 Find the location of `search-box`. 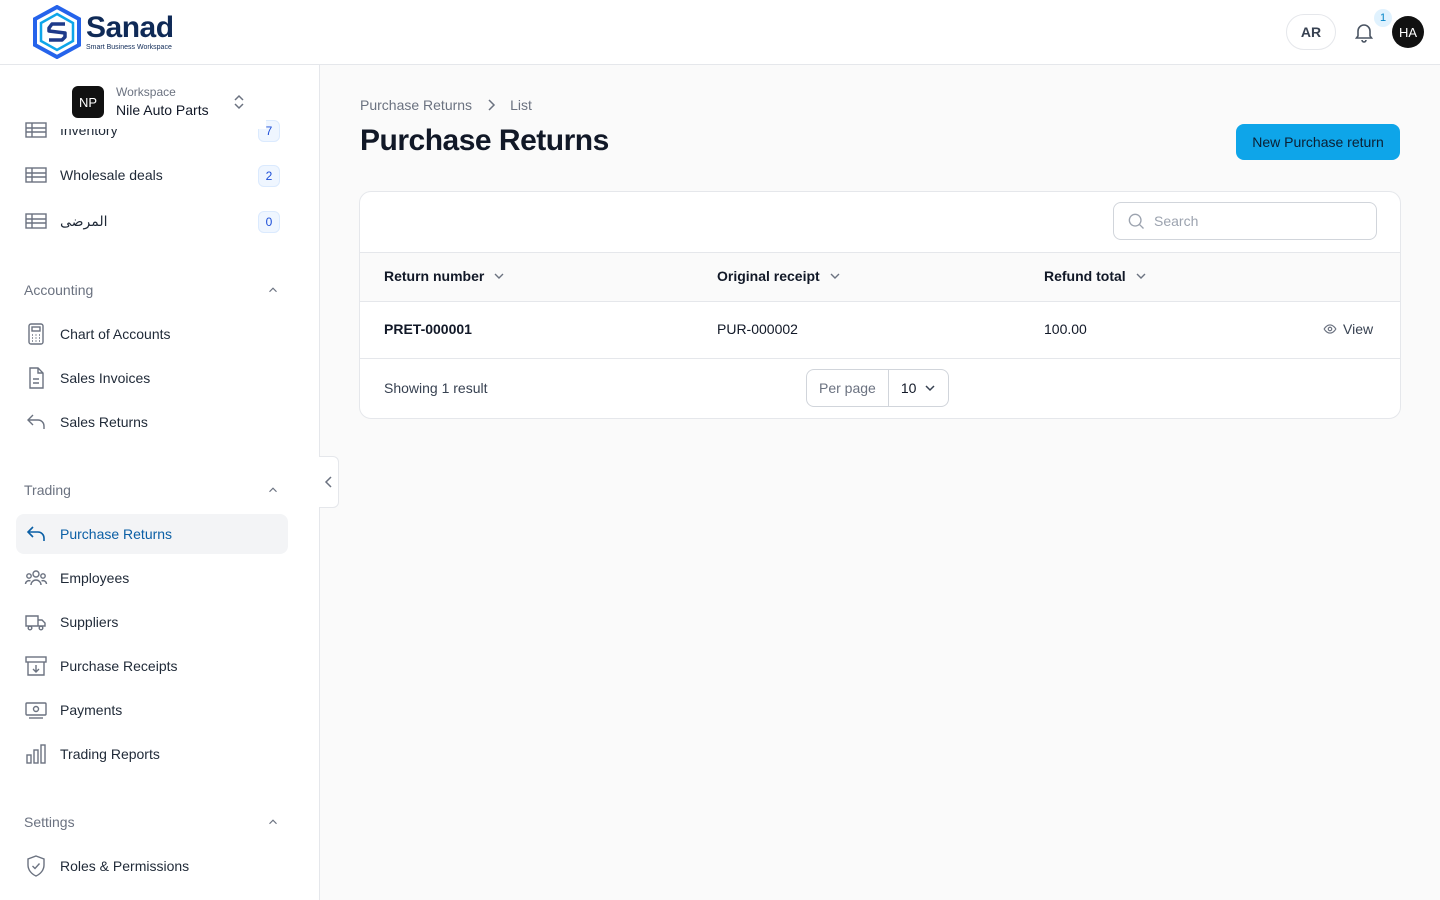

search-box is located at coordinates (1245, 221).